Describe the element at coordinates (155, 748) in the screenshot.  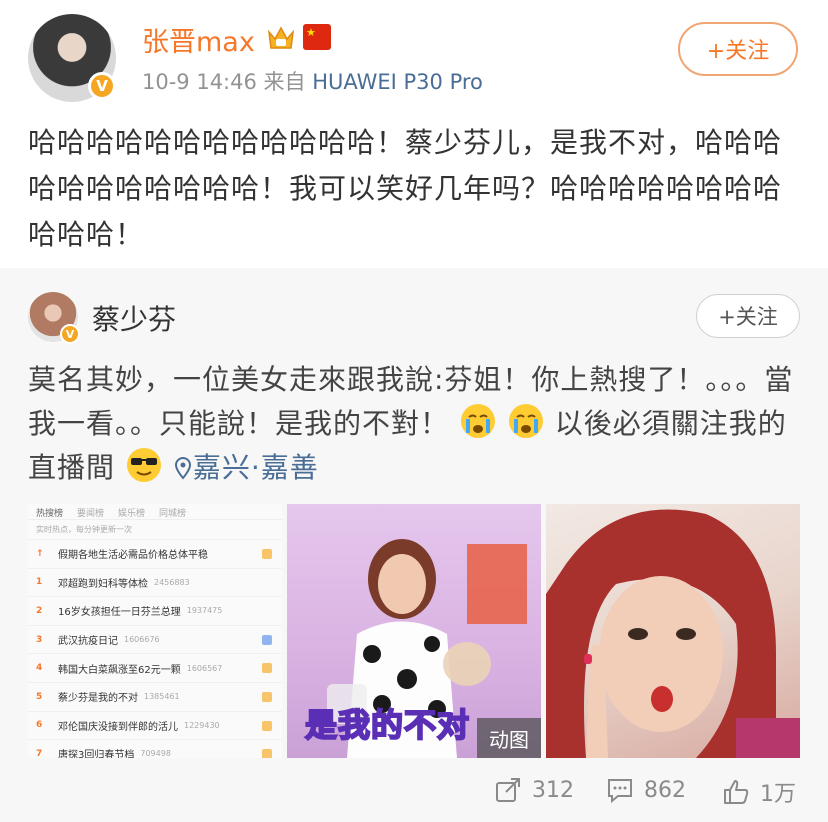
I see `hot-search-row: 7 唐探3回归春节档 709498` at that location.